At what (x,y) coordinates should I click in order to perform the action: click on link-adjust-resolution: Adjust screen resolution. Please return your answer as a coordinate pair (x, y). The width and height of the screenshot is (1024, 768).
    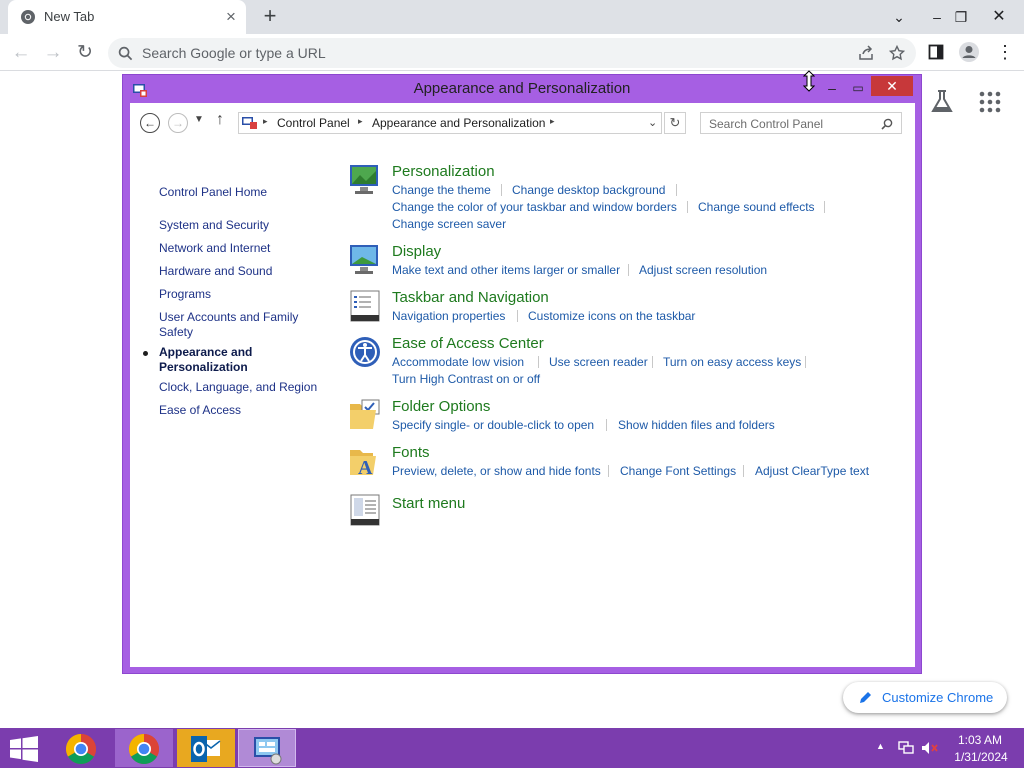
    Looking at the image, I should click on (703, 270).